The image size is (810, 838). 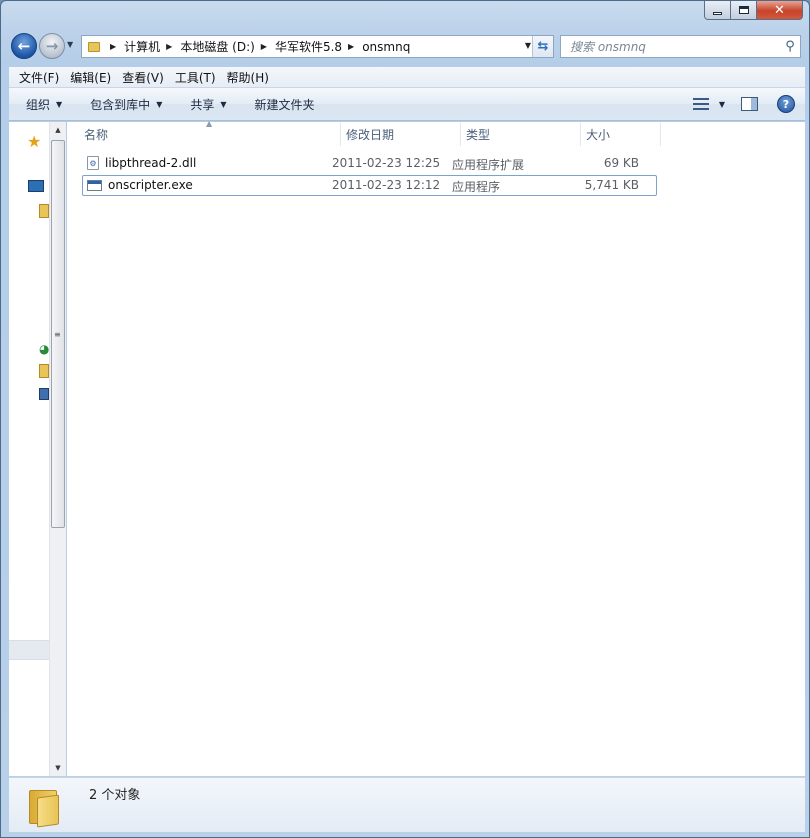 What do you see at coordinates (37, 449) in the screenshot?
I see `navigation-pane: ★ ◕ ▲ ≡ ▼` at bounding box center [37, 449].